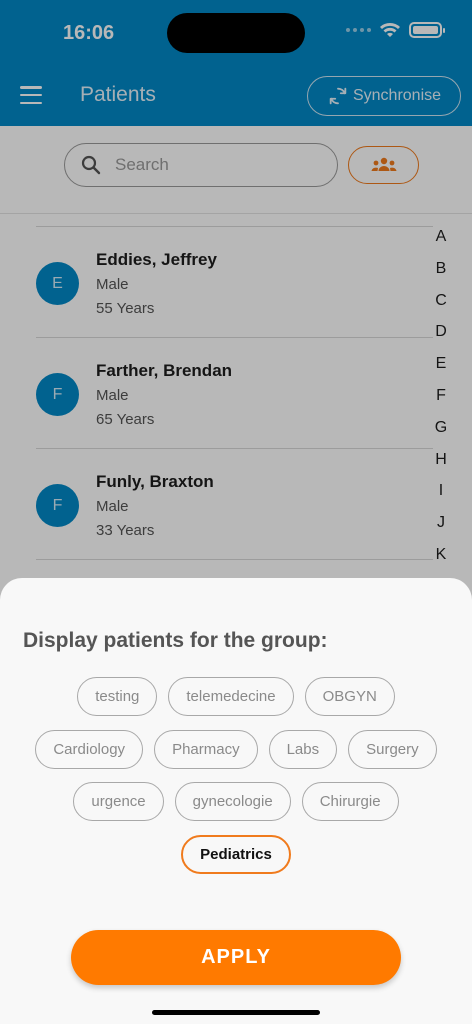 This screenshot has width=472, height=1024. What do you see at coordinates (89, 749) in the screenshot?
I see `group-chip-cardiology: Cardiology` at bounding box center [89, 749].